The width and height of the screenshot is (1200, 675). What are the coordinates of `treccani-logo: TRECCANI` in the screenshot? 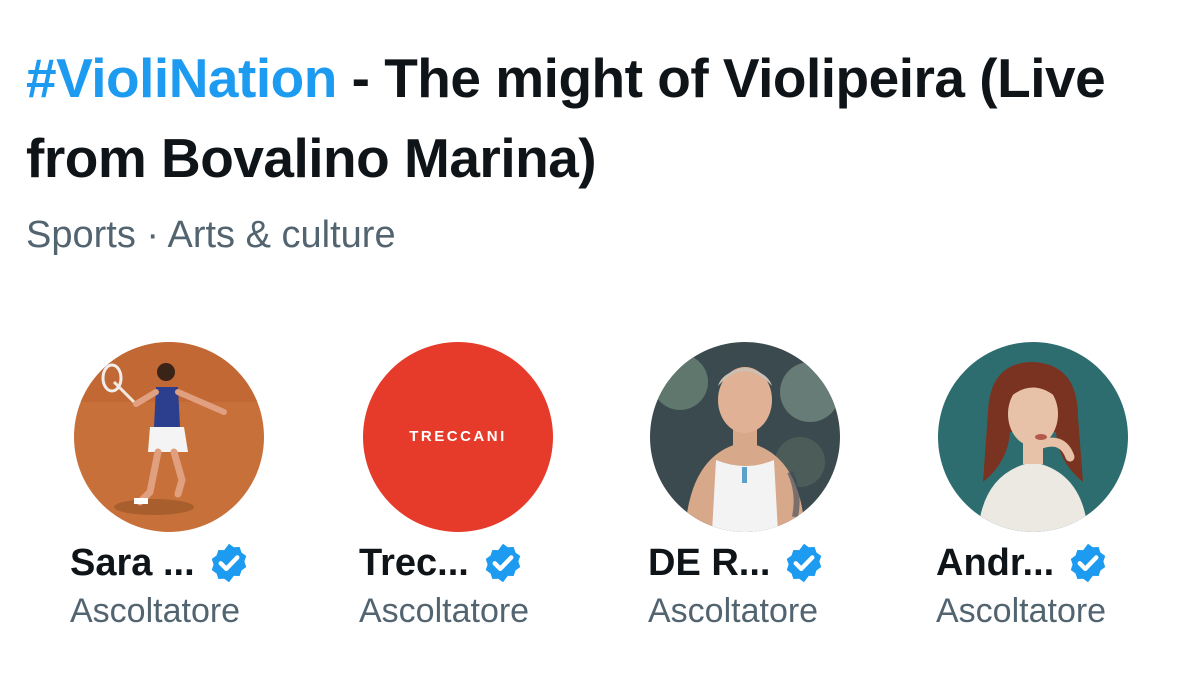 It's located at (458, 436).